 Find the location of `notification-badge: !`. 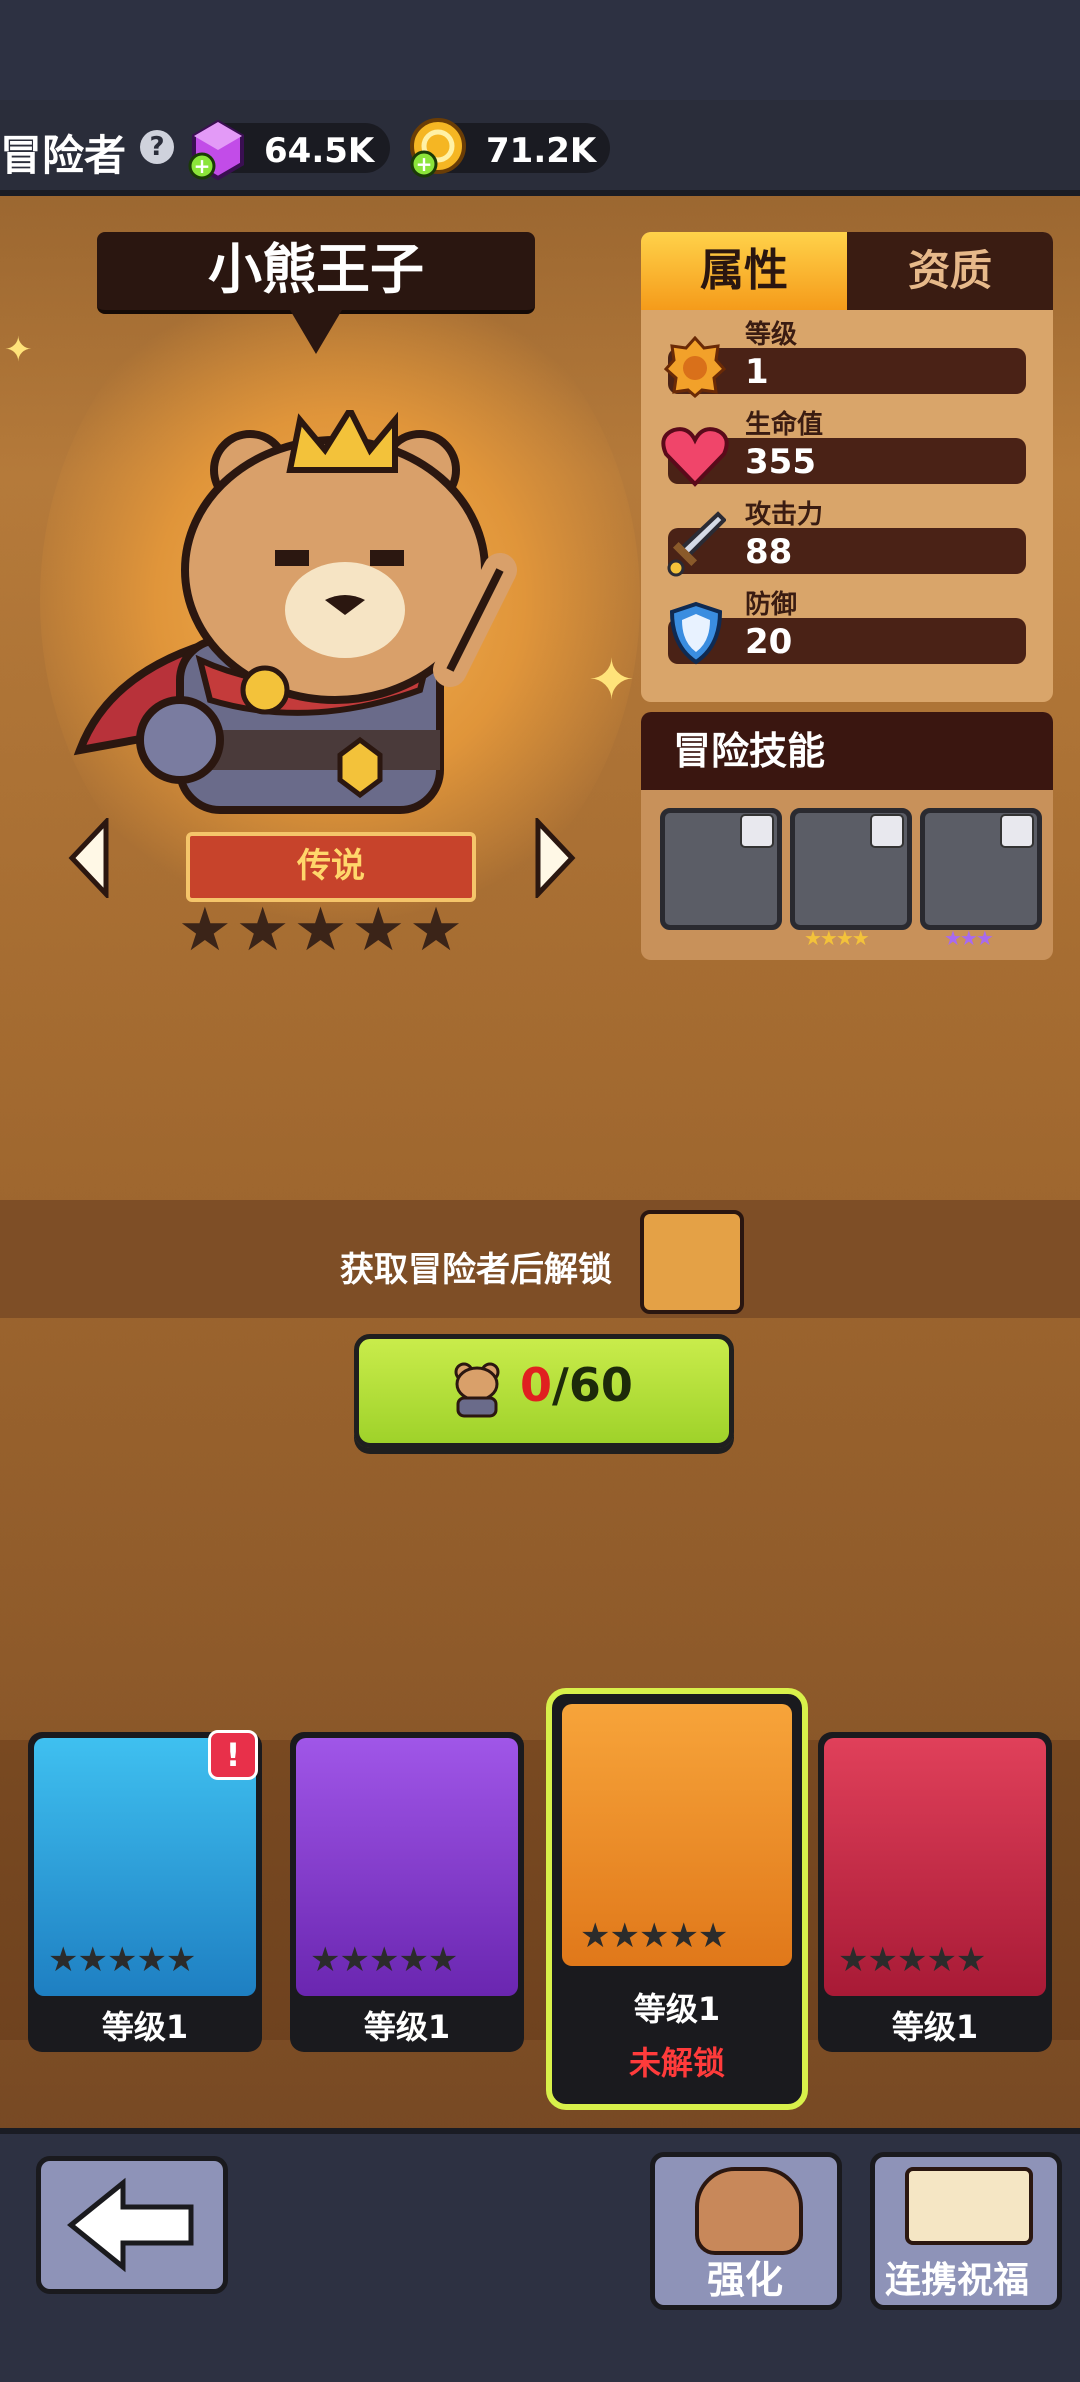

notification-badge: ! is located at coordinates (233, 1755).